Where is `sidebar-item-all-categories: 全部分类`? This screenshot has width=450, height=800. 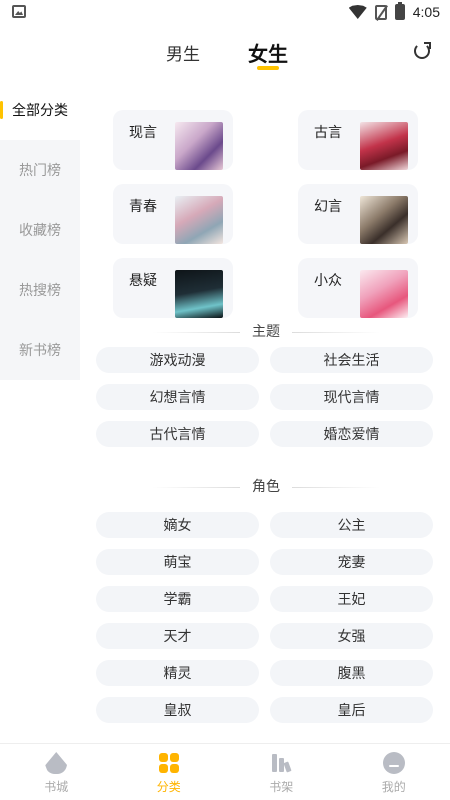
sidebar-item-all-categories: 全部分类 is located at coordinates (40, 110).